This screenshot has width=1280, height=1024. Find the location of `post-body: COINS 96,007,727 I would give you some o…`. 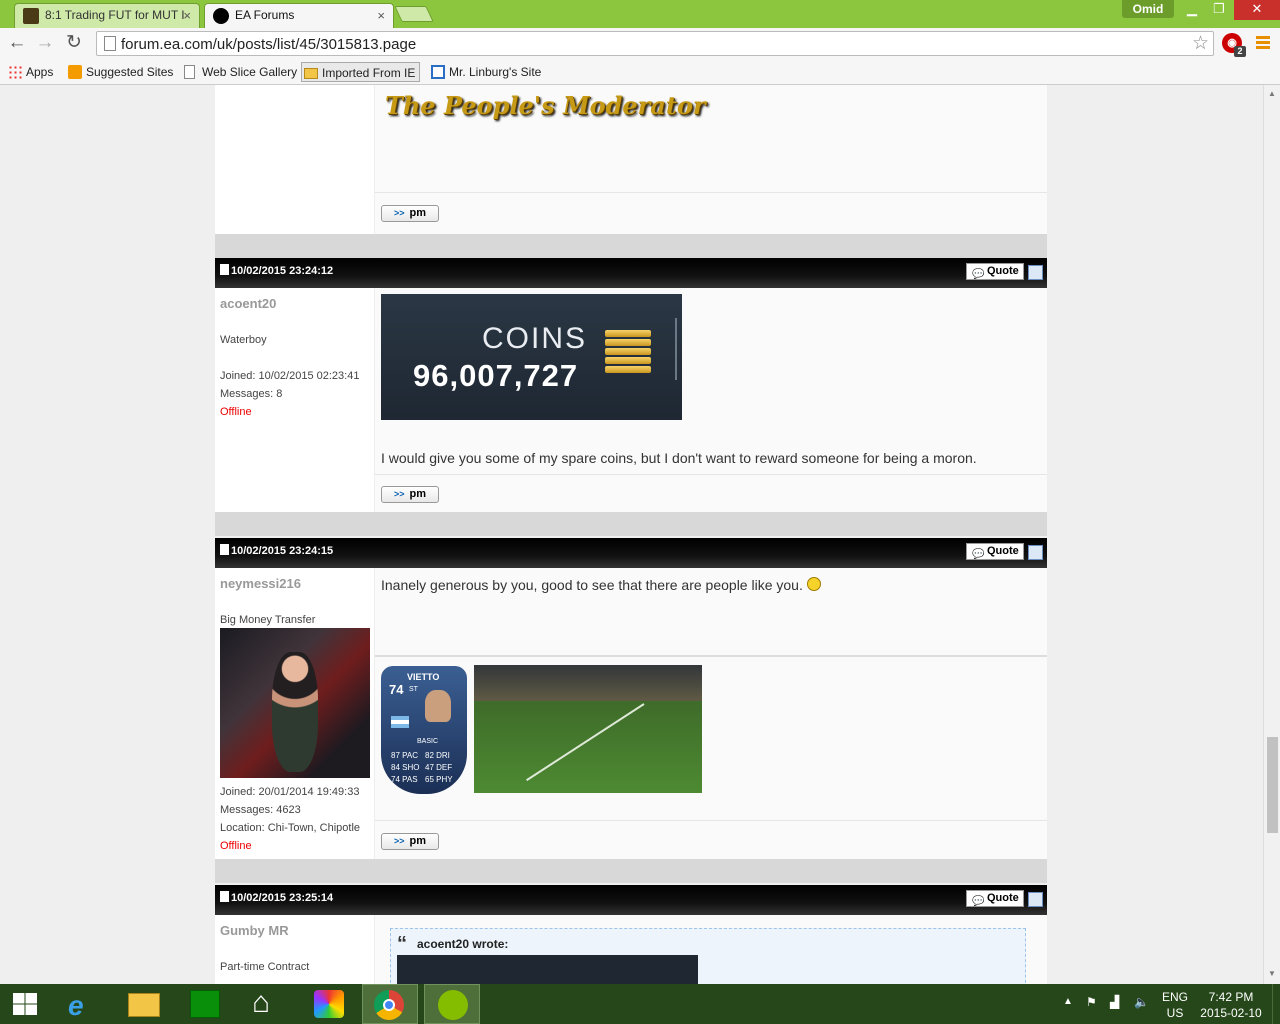

post-body: COINS 96,007,727 I would give you some o… is located at coordinates (711, 400).